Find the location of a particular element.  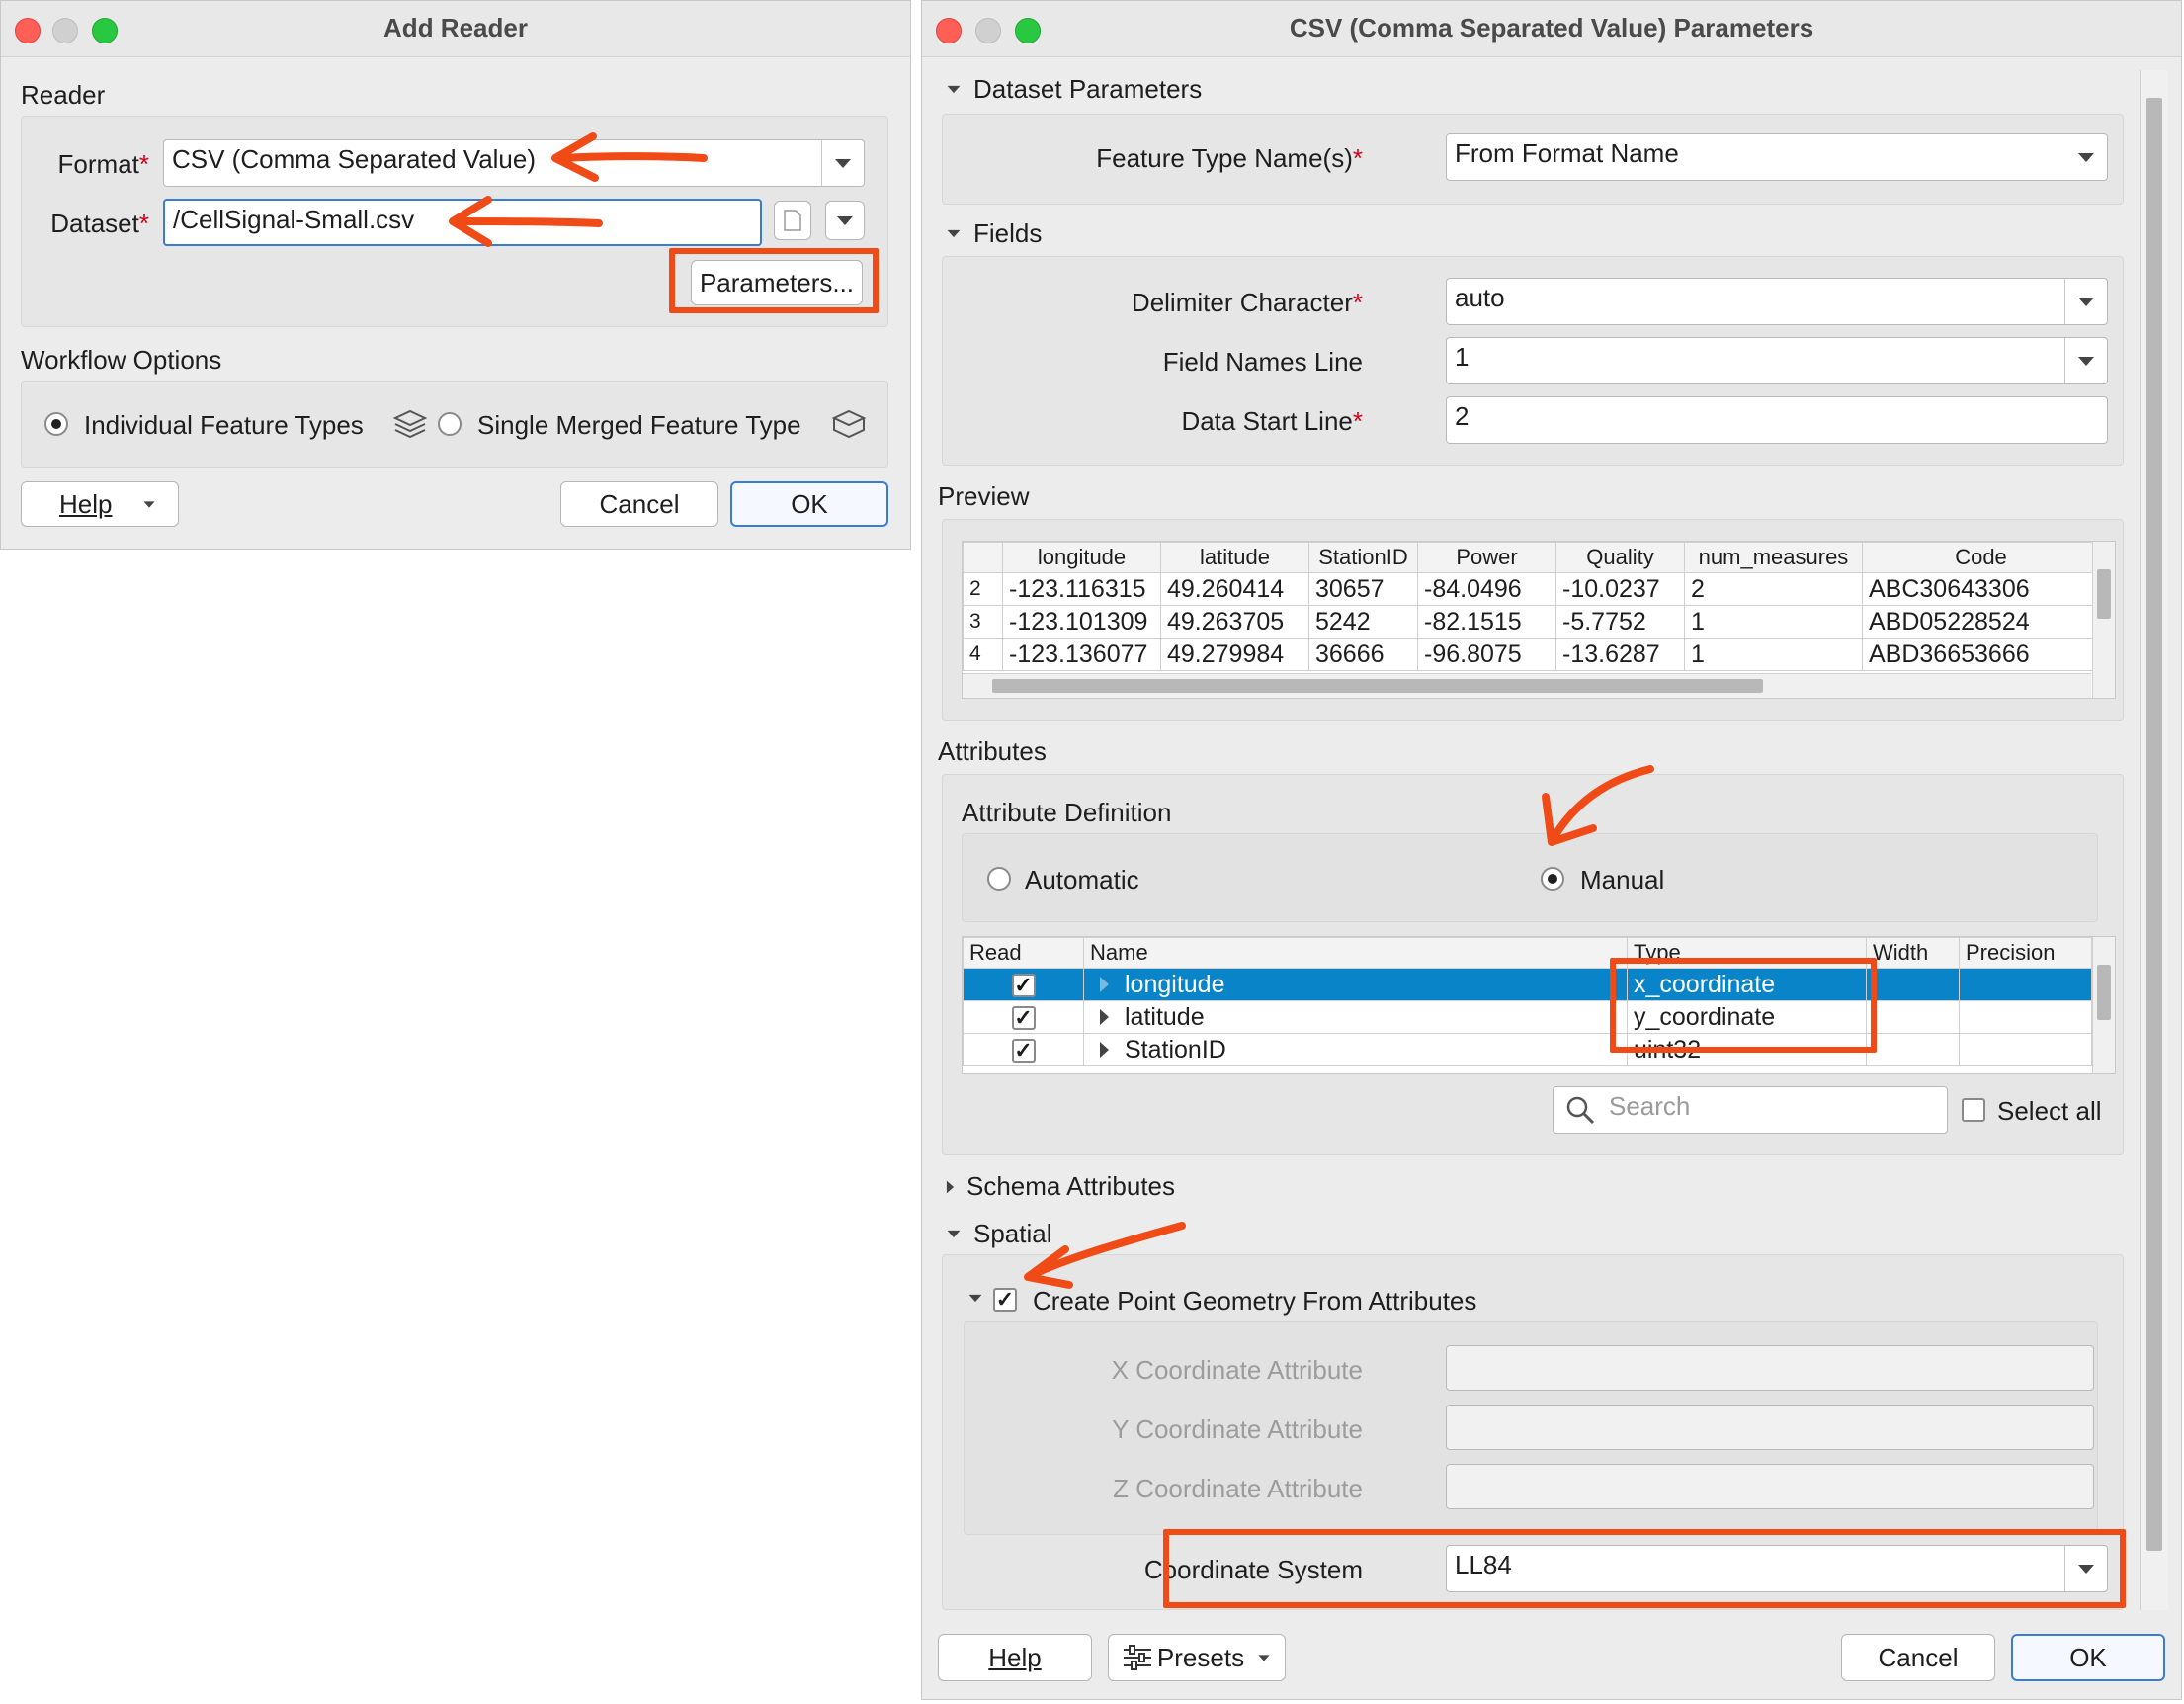

arrow-to-create-point is located at coordinates (1105, 1256).